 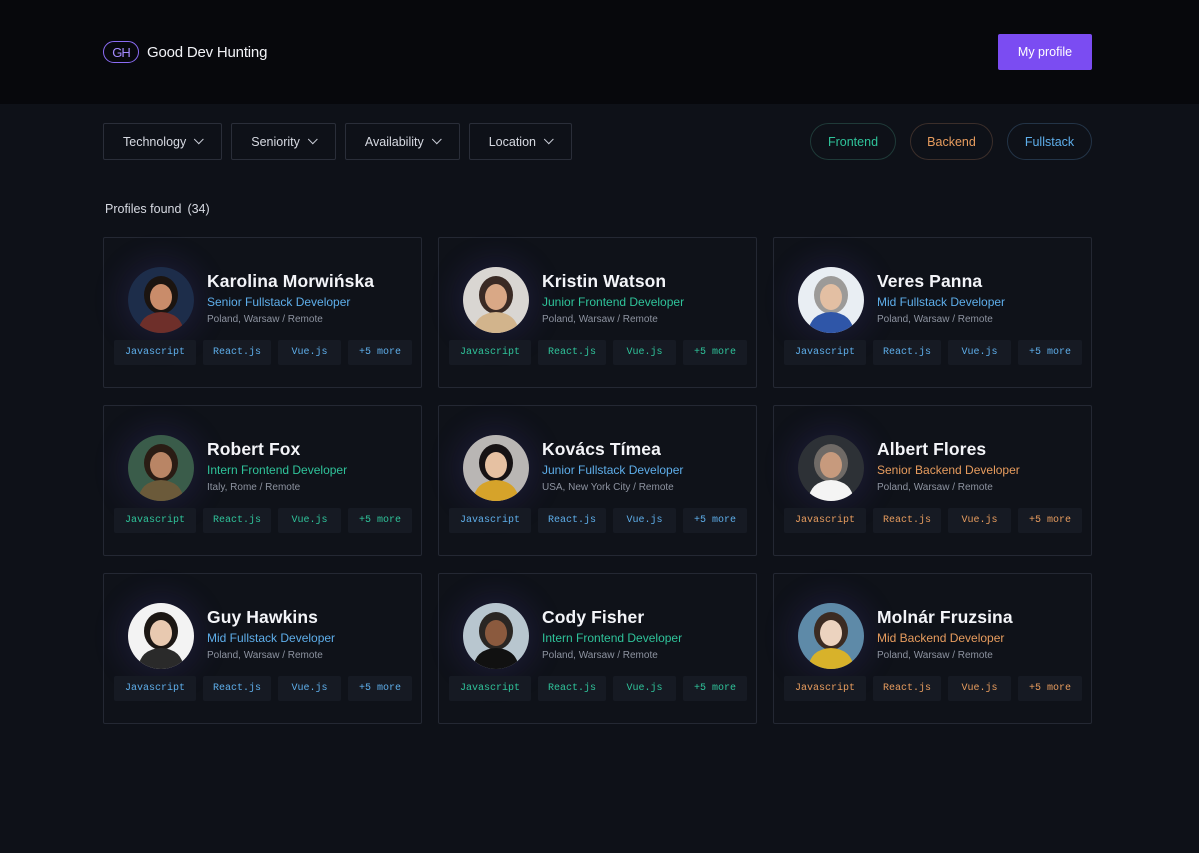 I want to click on brand-logo: GH Good Dev Hunting, so click(x=185, y=52).